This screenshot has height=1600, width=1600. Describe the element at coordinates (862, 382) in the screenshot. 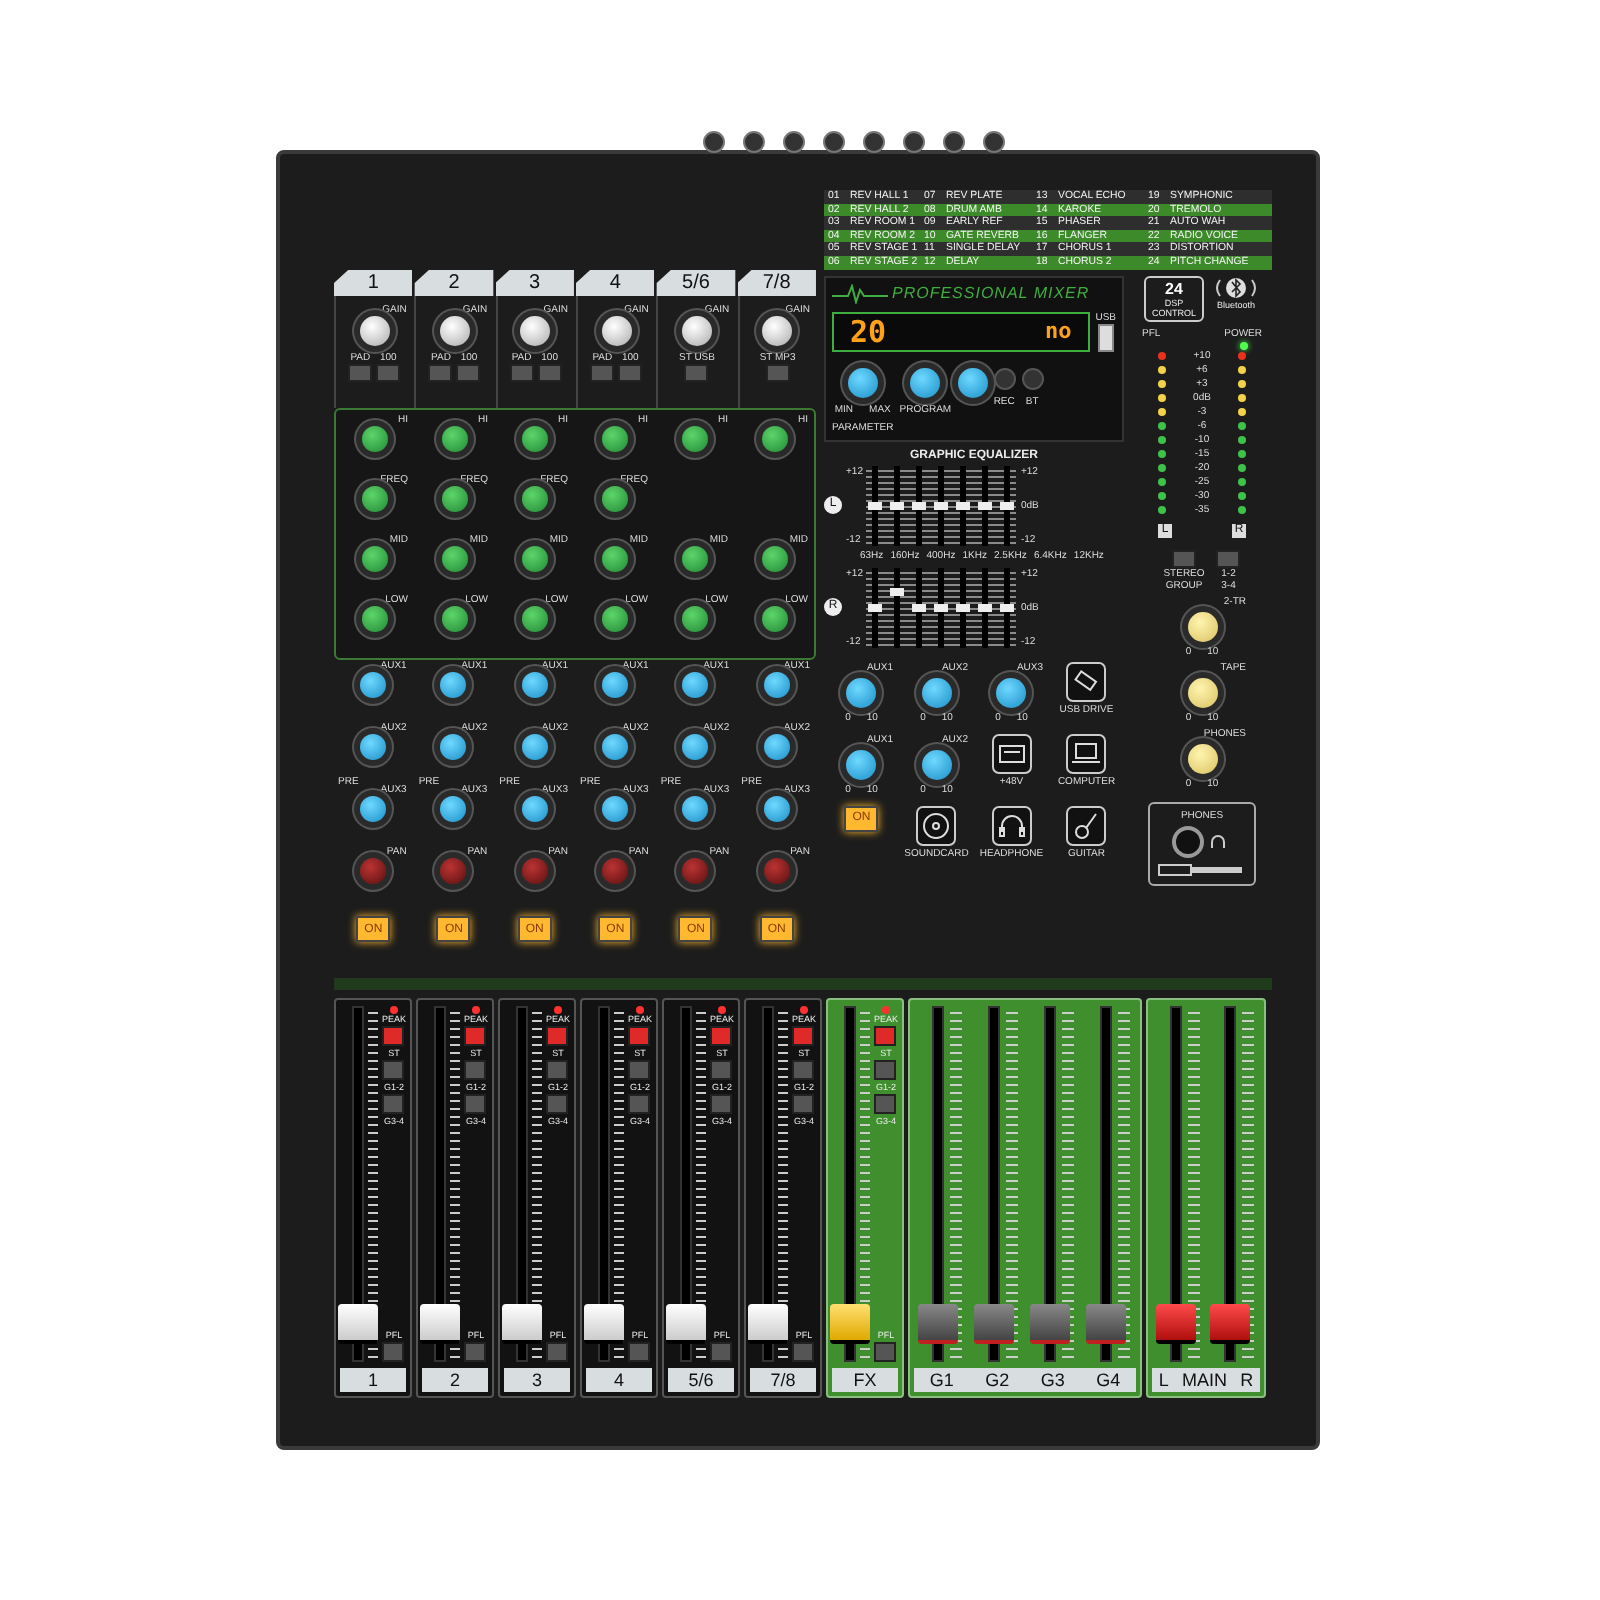

I see `parameter-knob` at that location.